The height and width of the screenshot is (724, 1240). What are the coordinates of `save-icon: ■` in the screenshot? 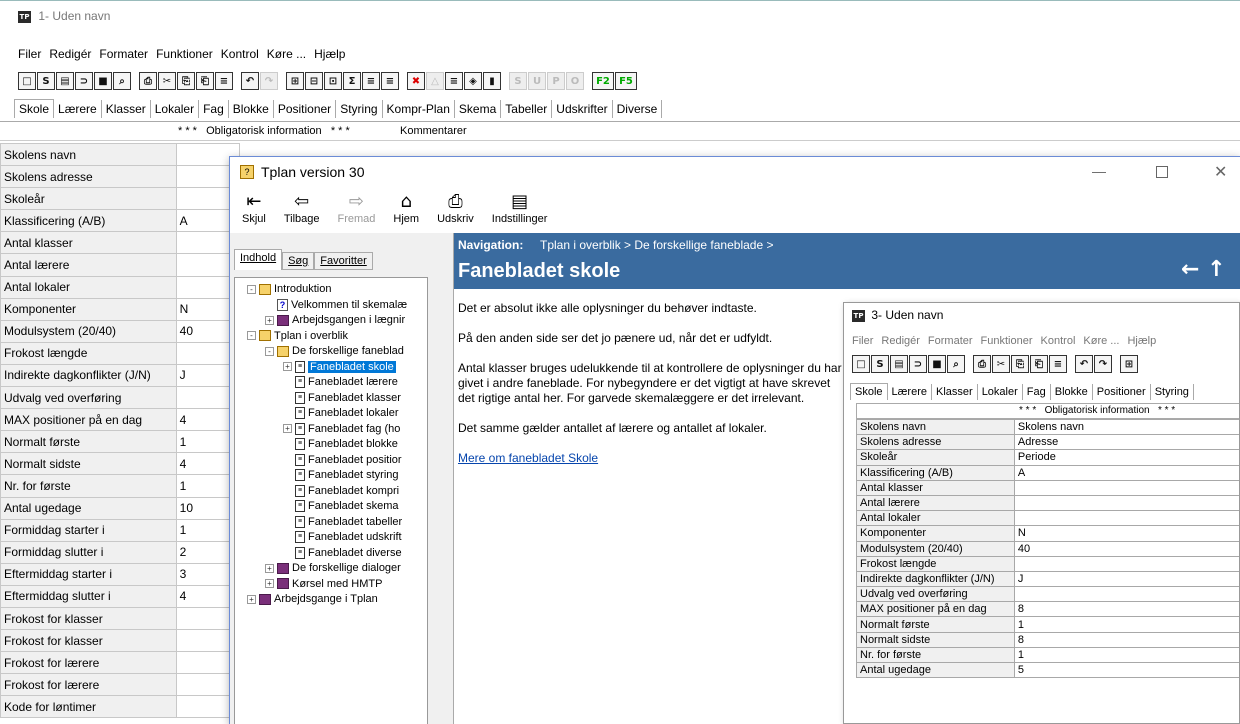 It's located at (937, 364).